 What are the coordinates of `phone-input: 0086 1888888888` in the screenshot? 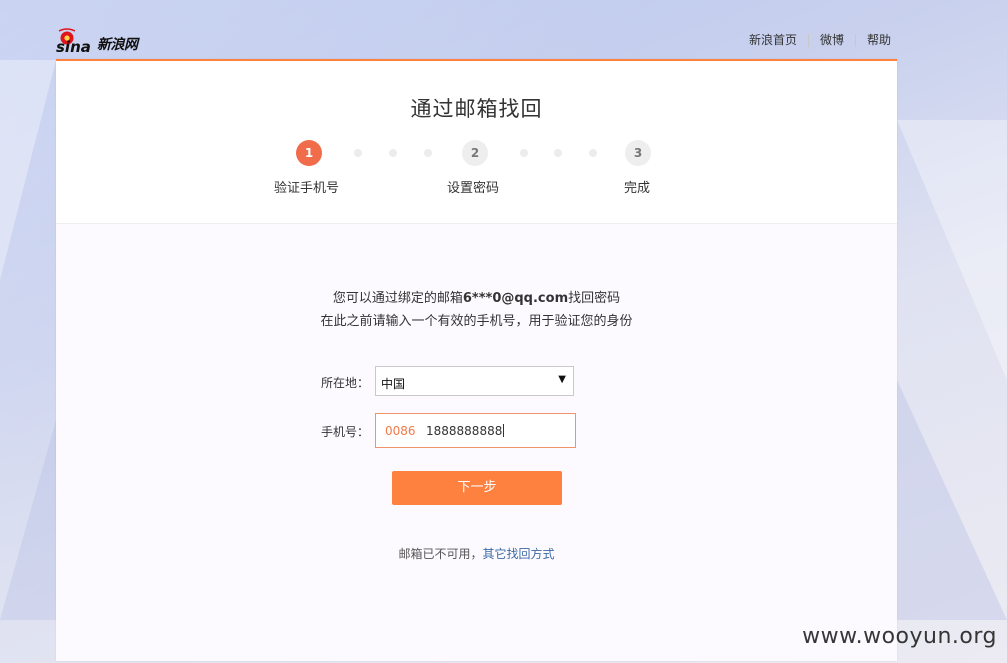 It's located at (475, 430).